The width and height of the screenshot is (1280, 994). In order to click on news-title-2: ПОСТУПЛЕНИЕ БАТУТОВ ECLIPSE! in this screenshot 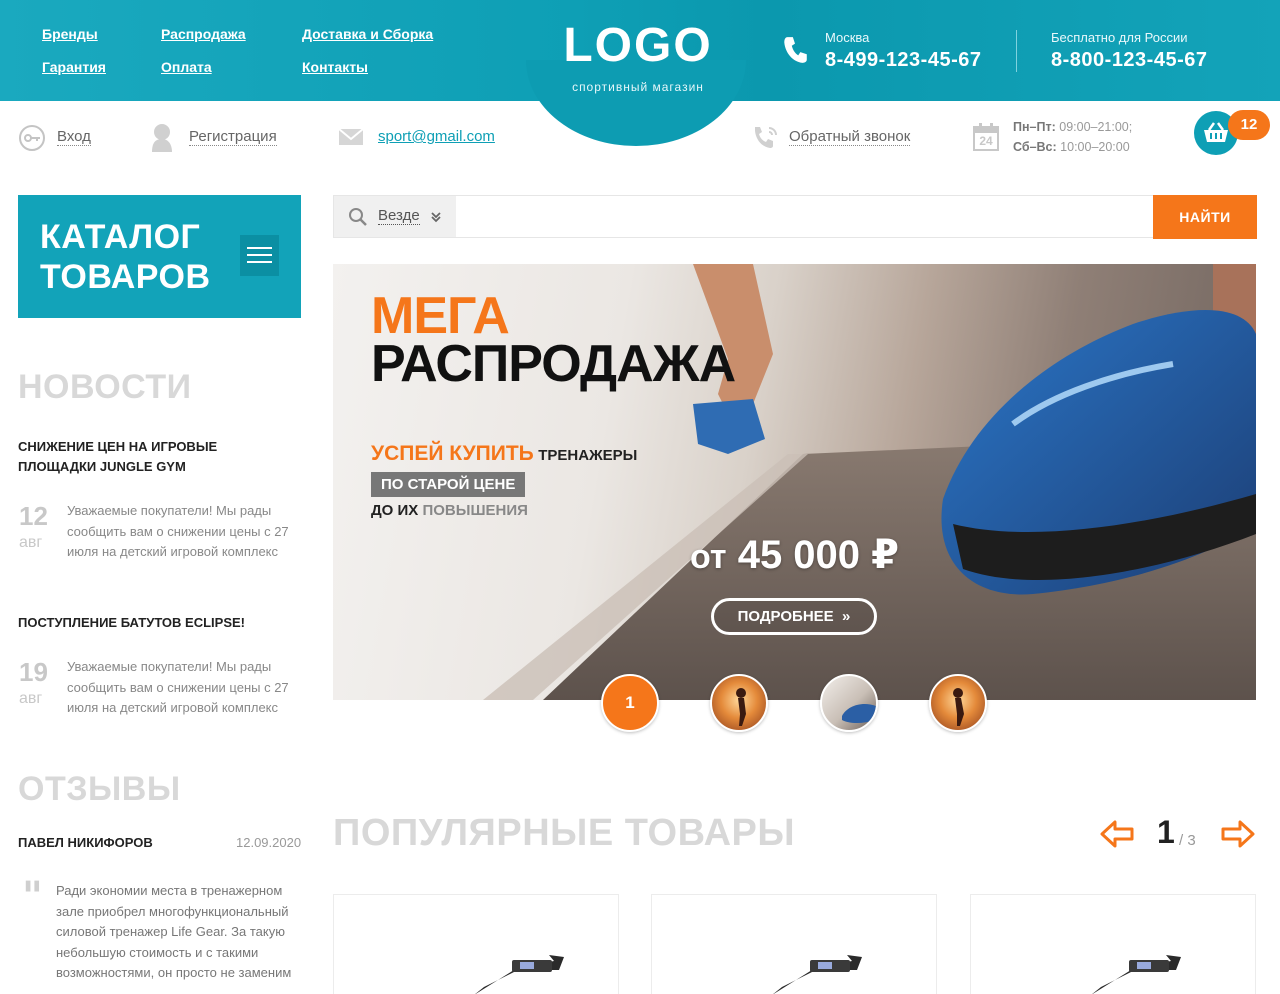, I will do `click(158, 623)`.